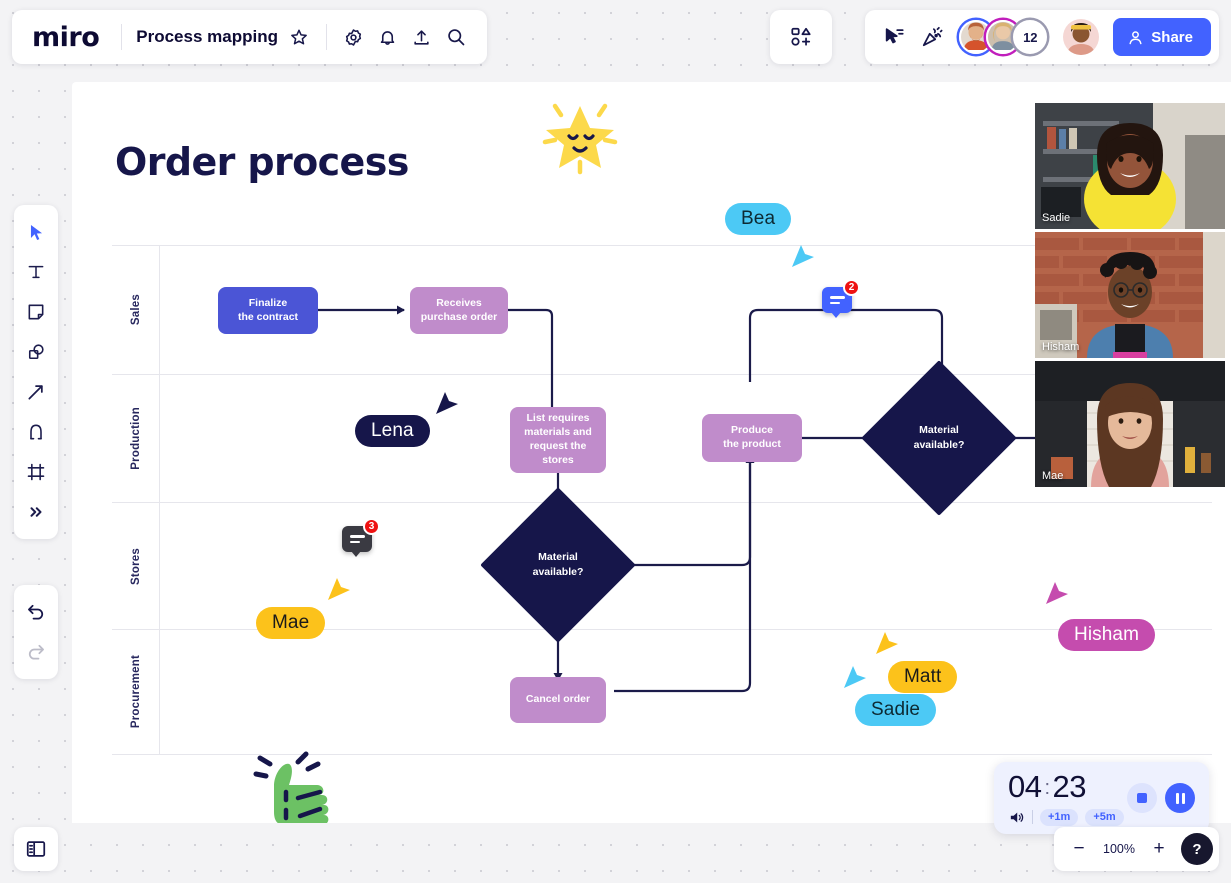 The image size is (1231, 883). Describe the element at coordinates (1061, 347) in the screenshot. I see `video-tile-name: Hisham` at that location.